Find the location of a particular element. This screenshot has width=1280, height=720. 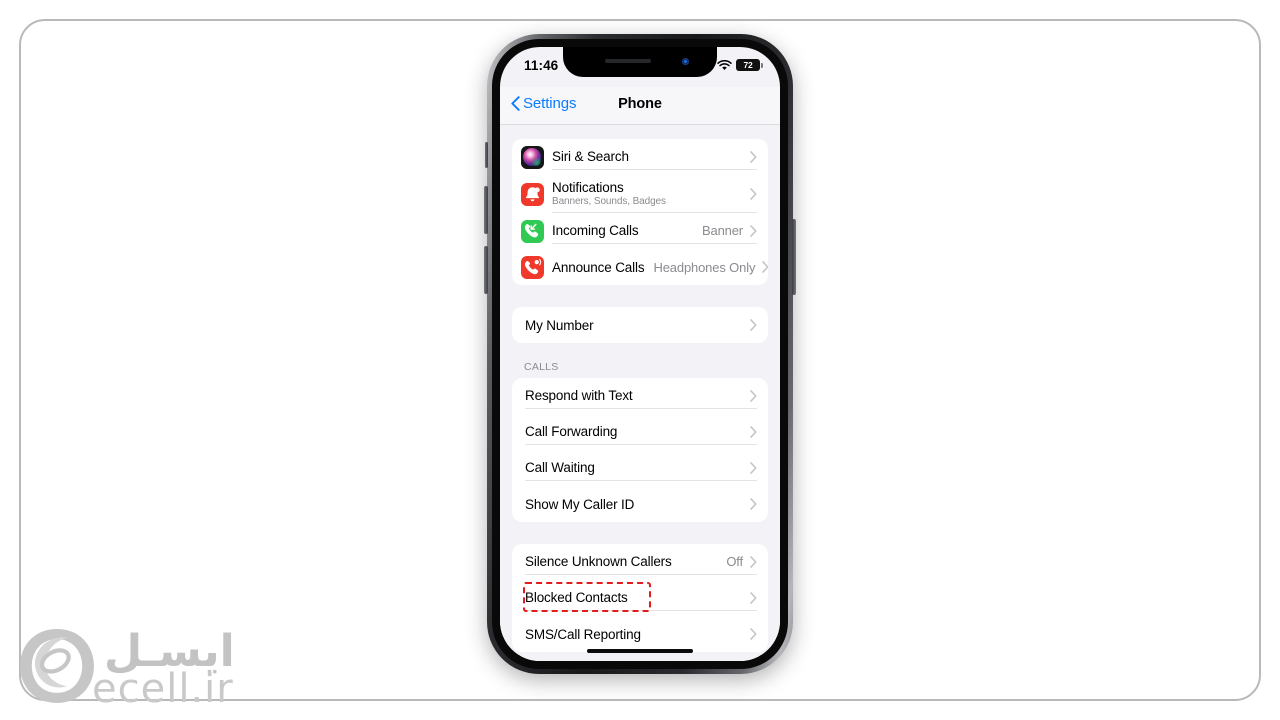

battery-percent-label: 72 is located at coordinates (748, 65).